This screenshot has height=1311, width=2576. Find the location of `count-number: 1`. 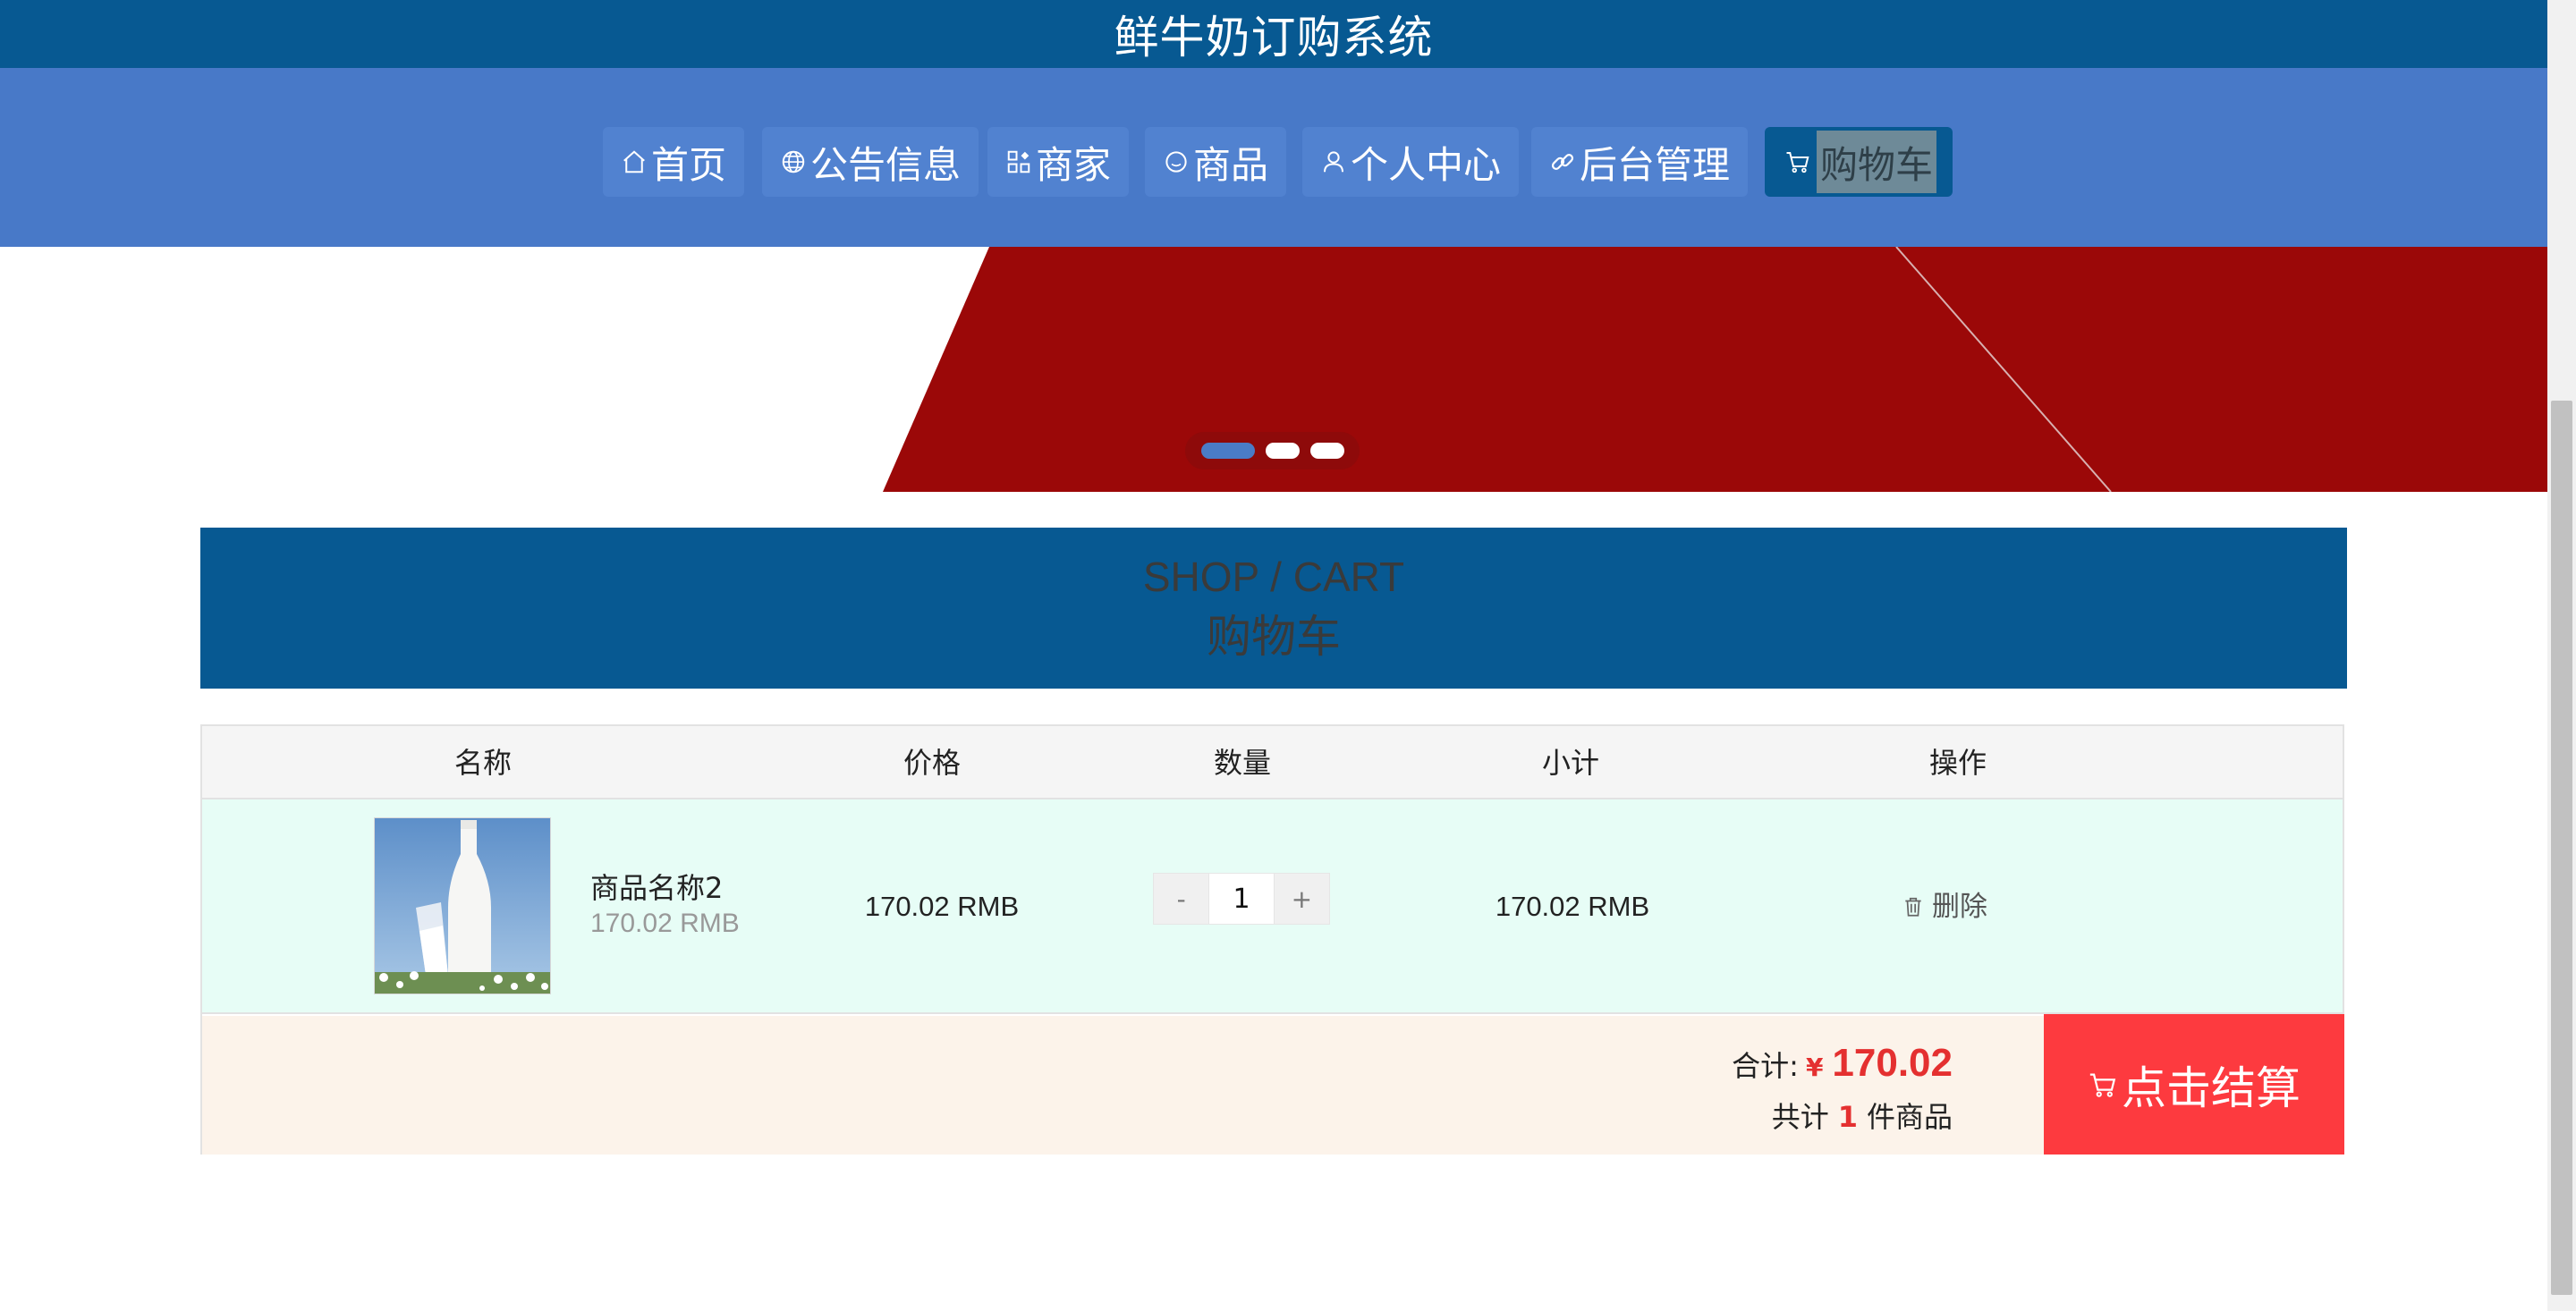

count-number: 1 is located at coordinates (1847, 1117).